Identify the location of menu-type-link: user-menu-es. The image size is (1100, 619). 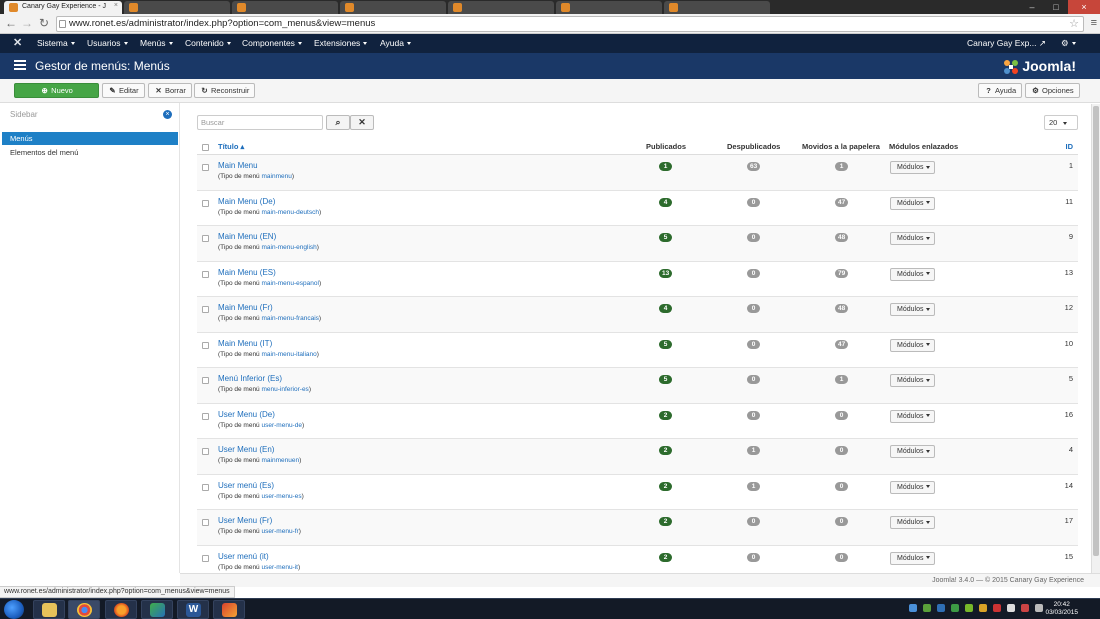
(281, 496).